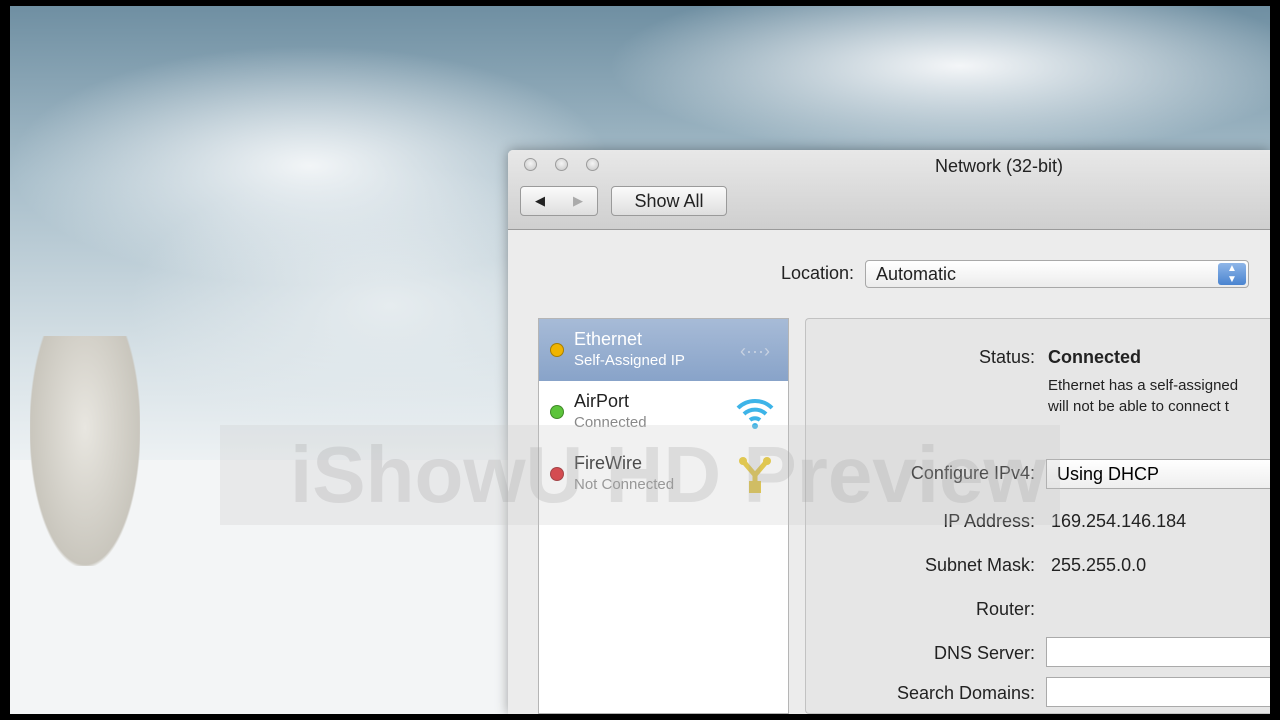 The image size is (1280, 720). Describe the element at coordinates (663, 474) in the screenshot. I see `service-firewire: FireWire Not Connected` at that location.